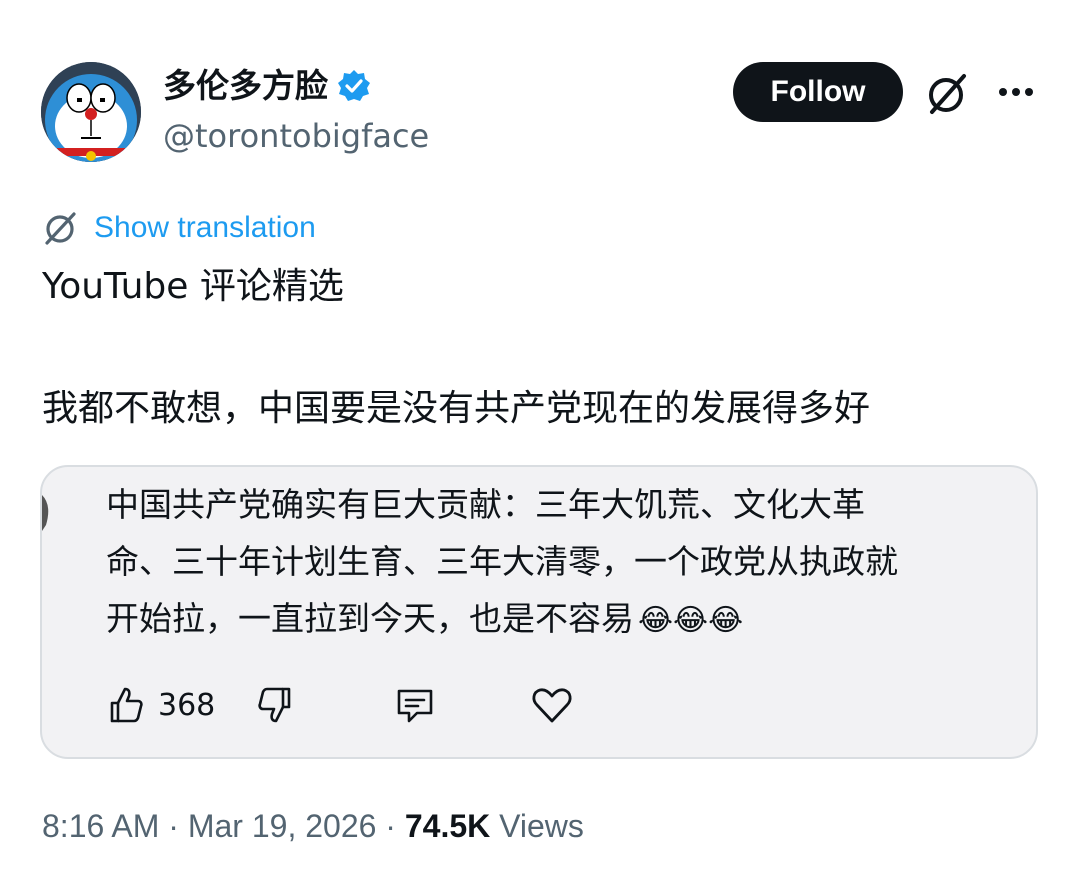 Image resolution: width=1080 pixels, height=869 pixels. I want to click on comment-actions: 368, so click(340, 705).